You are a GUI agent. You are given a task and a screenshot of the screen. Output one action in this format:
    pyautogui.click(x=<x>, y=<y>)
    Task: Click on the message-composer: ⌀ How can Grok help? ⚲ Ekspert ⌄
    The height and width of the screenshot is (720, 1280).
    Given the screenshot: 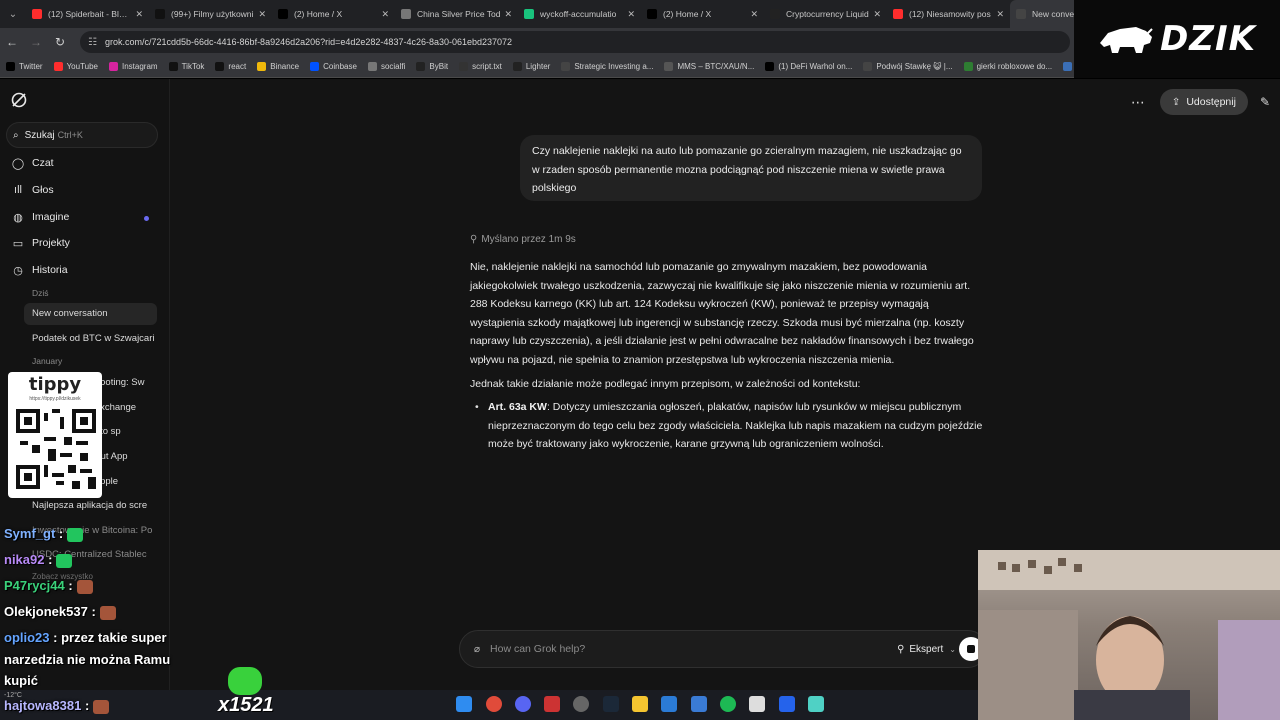 What is the action you would take?
    pyautogui.click(x=723, y=649)
    